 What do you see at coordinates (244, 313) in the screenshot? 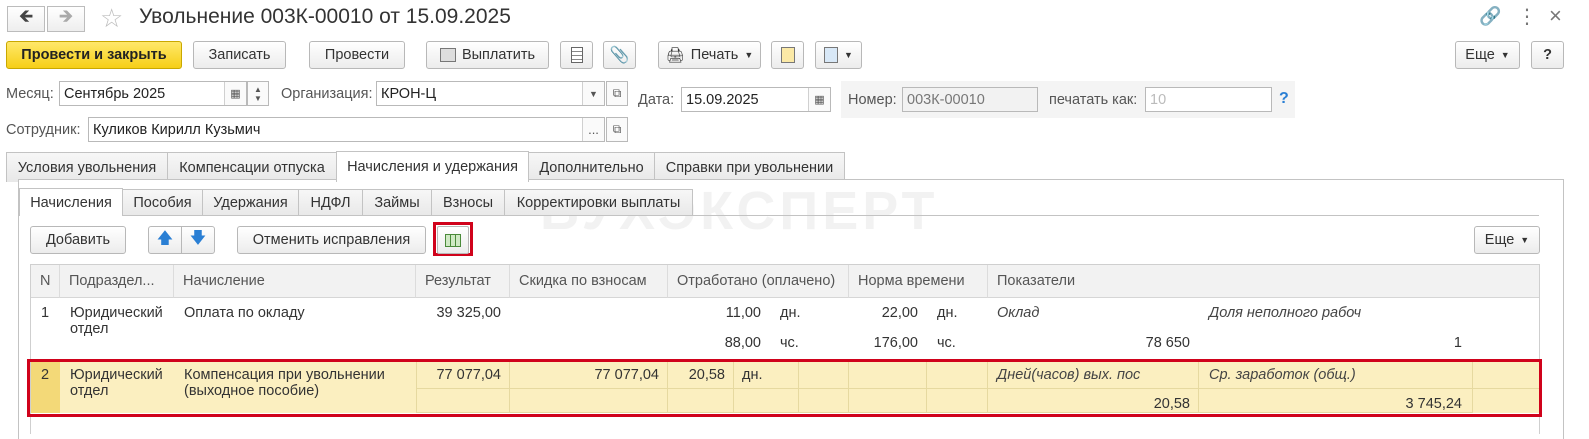
I see `row-accrual: Оплата по окладу` at bounding box center [244, 313].